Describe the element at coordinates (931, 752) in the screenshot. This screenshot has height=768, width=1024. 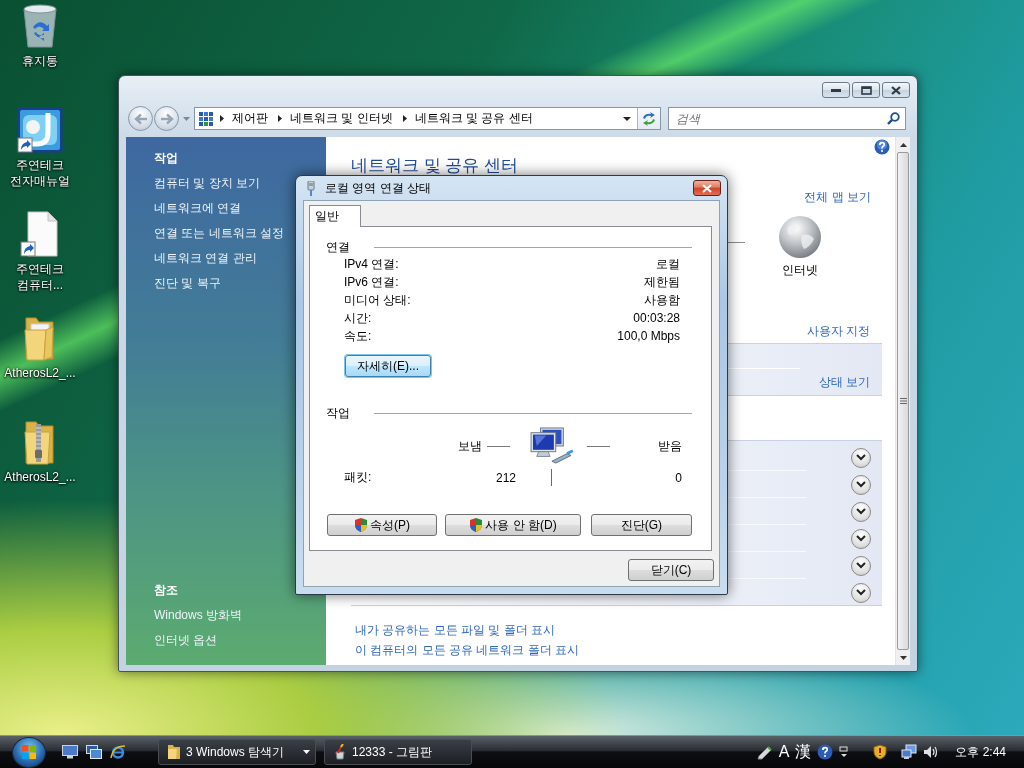
I see `speaker-icon` at that location.